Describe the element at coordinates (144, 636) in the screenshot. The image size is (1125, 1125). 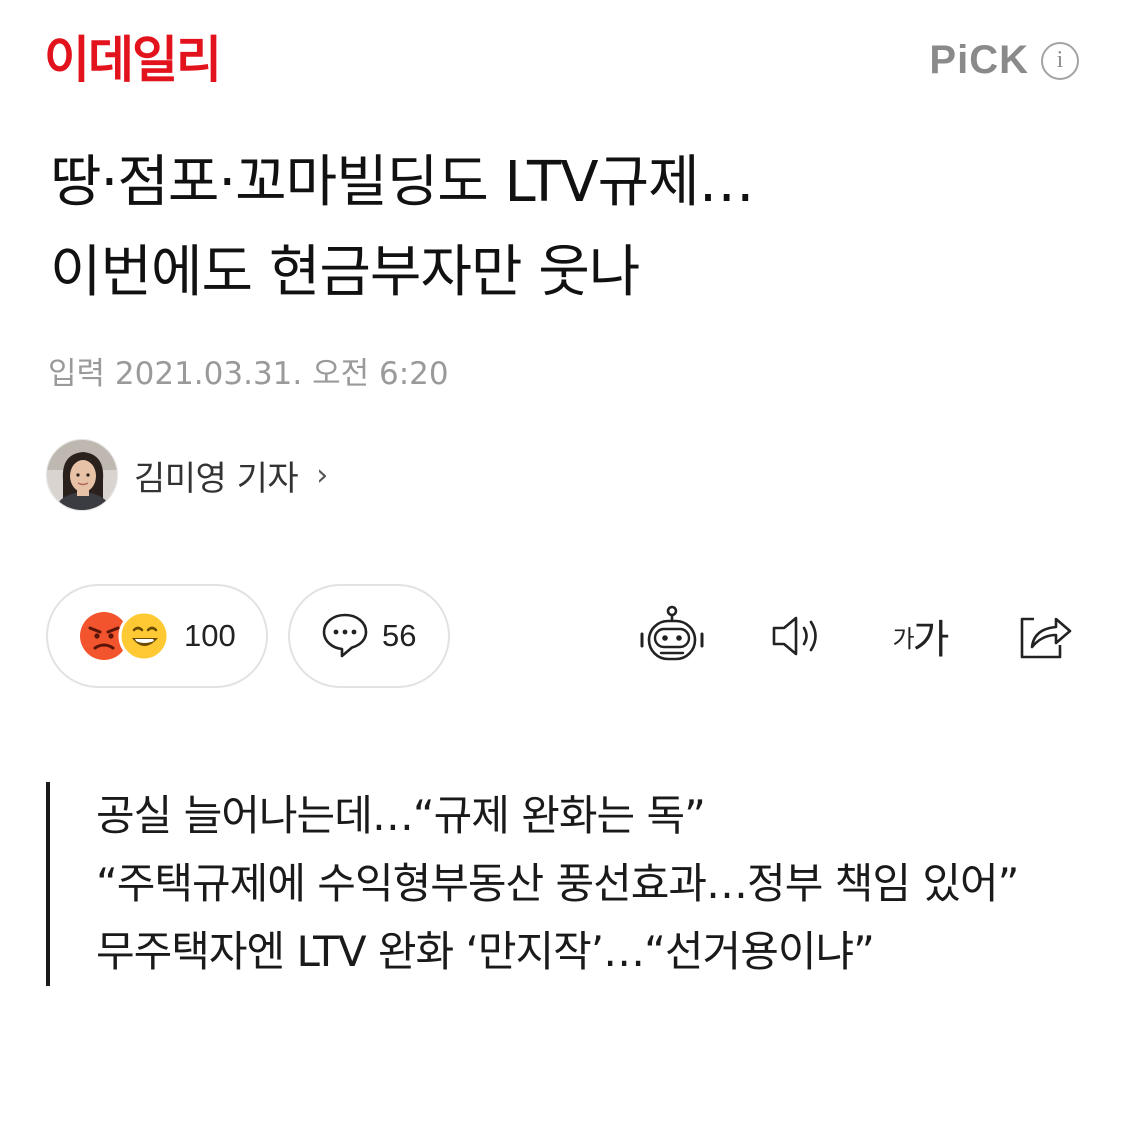
I see `grinning-face-icon` at that location.